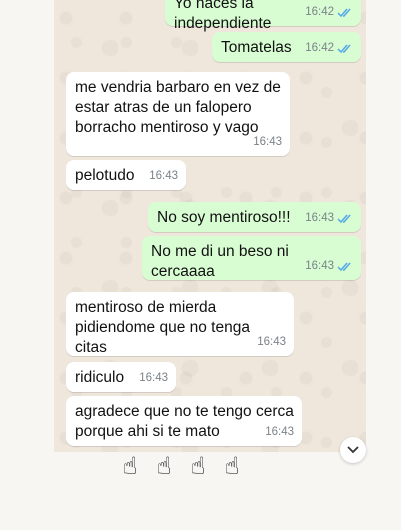  I want to click on message-bubble-outgoing: No soy mentiroso!!! 16:43, so click(254, 217).